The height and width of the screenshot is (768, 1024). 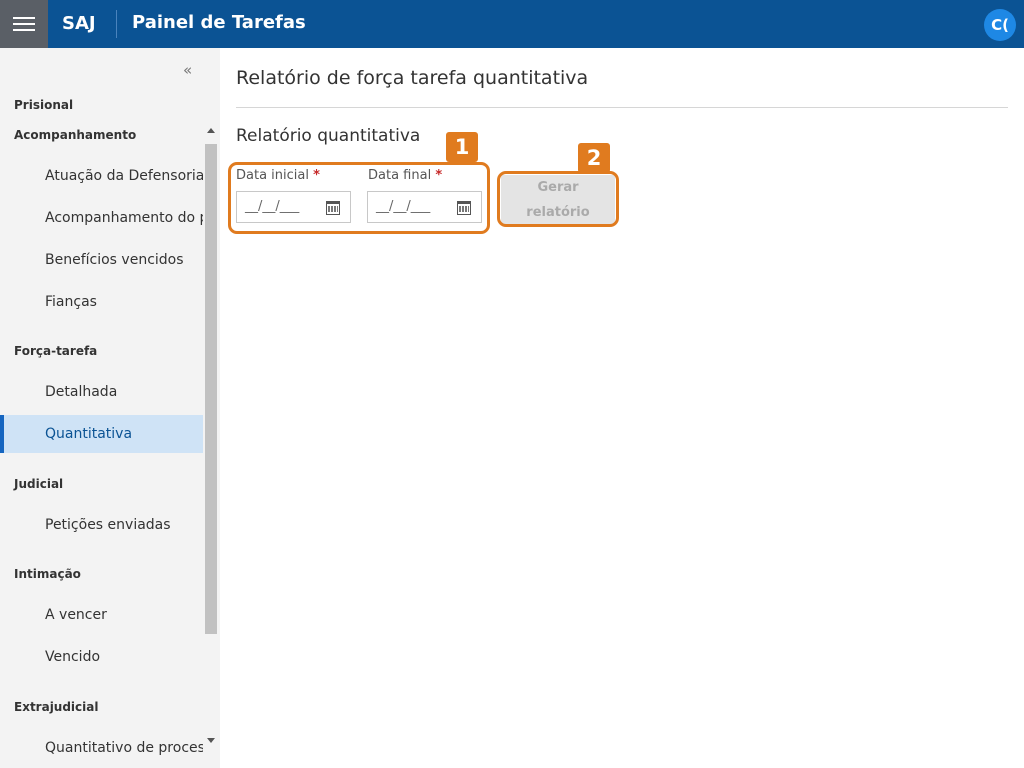 I want to click on sidebar-section-judicial: Judicial, so click(x=39, y=484).